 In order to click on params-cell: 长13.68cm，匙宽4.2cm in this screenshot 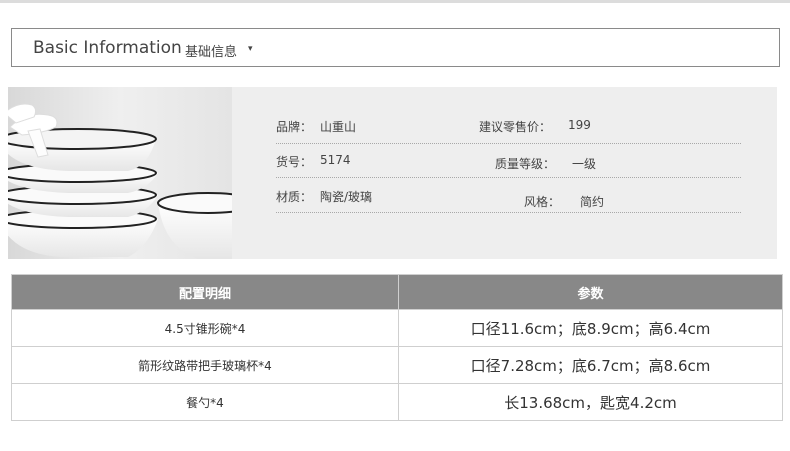, I will do `click(590, 402)`.